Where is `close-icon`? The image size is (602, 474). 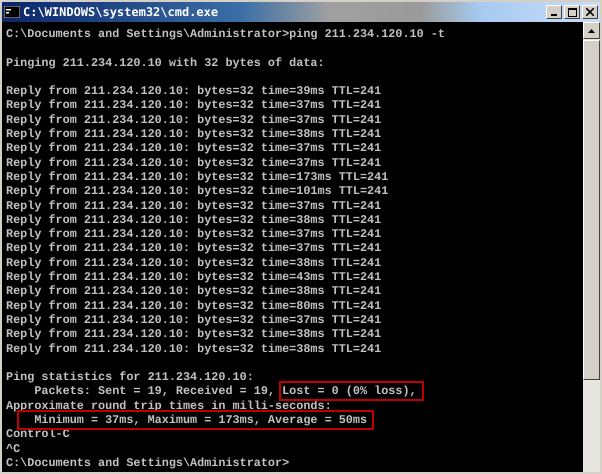 close-icon is located at coordinates (590, 12).